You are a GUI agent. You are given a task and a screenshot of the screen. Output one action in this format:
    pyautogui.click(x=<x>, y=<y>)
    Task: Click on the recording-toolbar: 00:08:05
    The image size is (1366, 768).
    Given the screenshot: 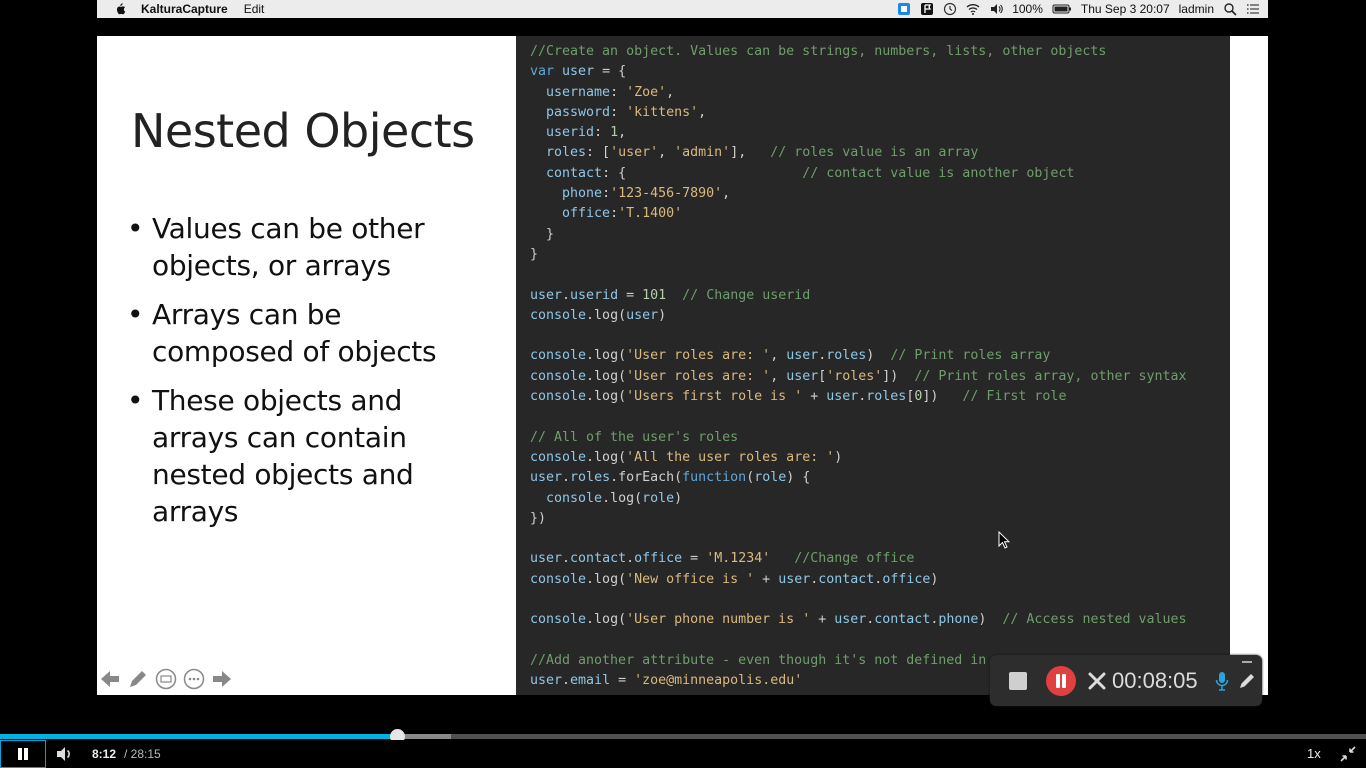 What is the action you would take?
    pyautogui.click(x=1126, y=680)
    